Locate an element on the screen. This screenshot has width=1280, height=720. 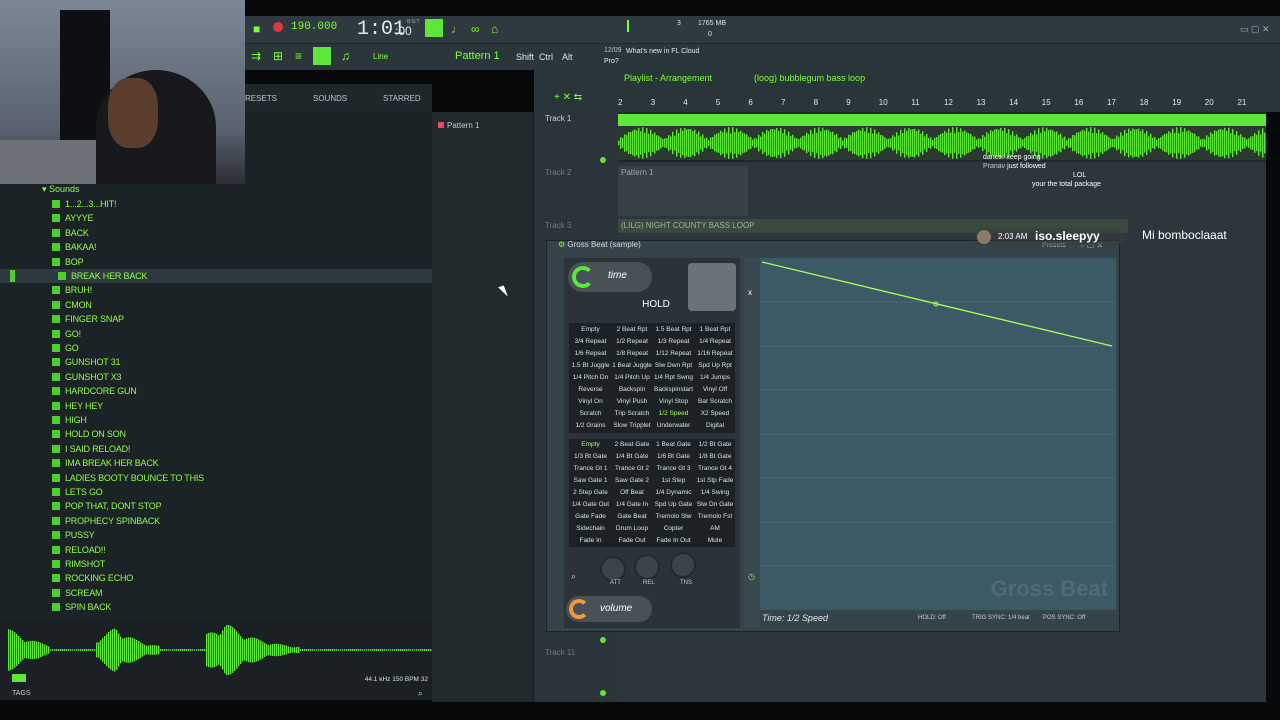
wait-input-icon: ∞ is located at coordinates (475, 29).